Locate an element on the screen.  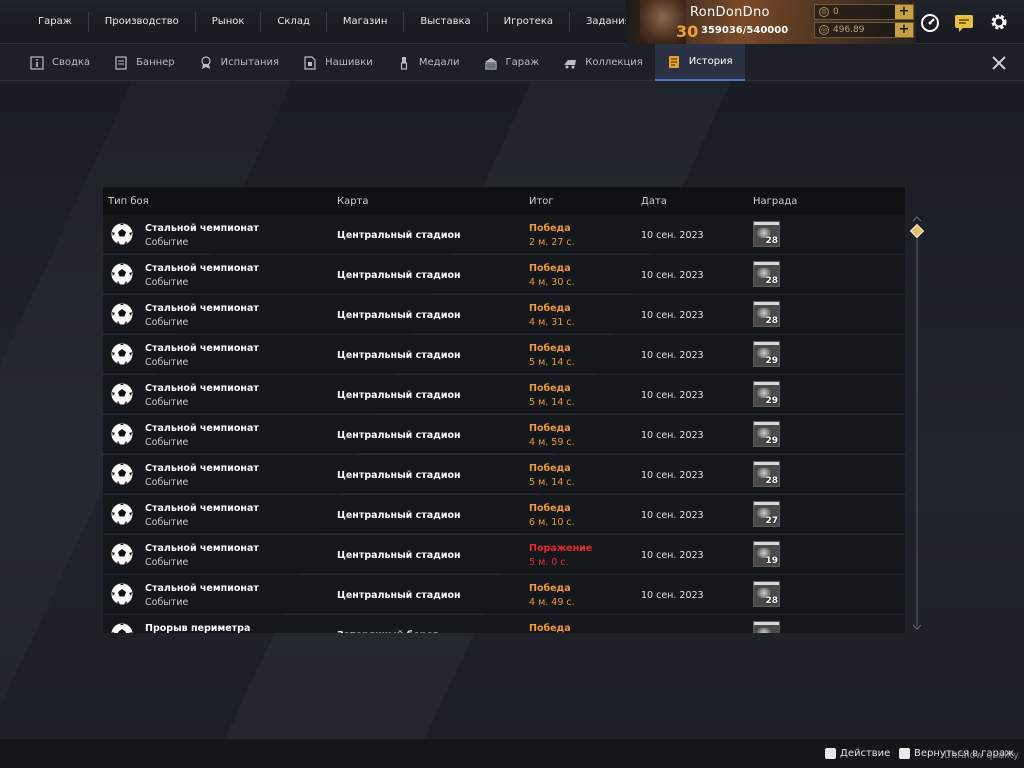
table-scrollbar is located at coordinates (917, 423).